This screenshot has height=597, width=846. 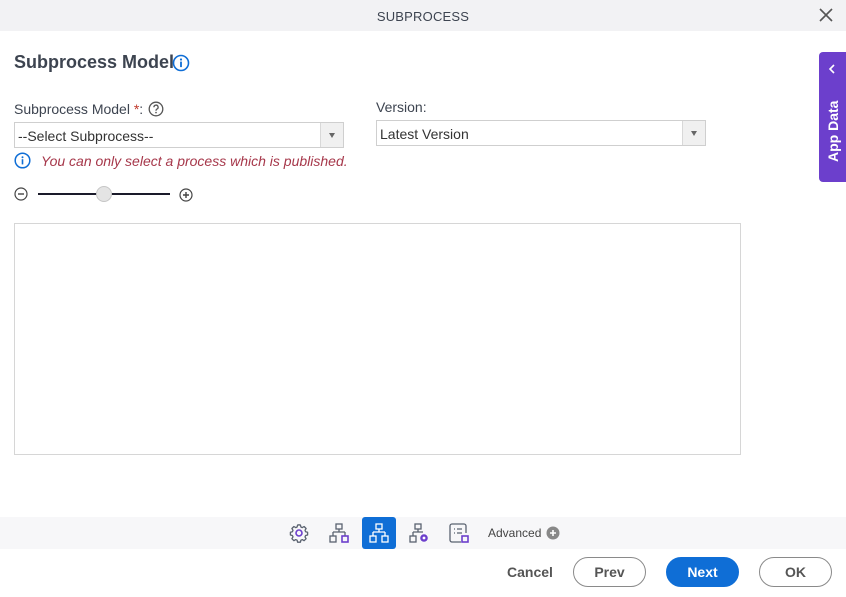 I want to click on next-button: Next, so click(x=702, y=572).